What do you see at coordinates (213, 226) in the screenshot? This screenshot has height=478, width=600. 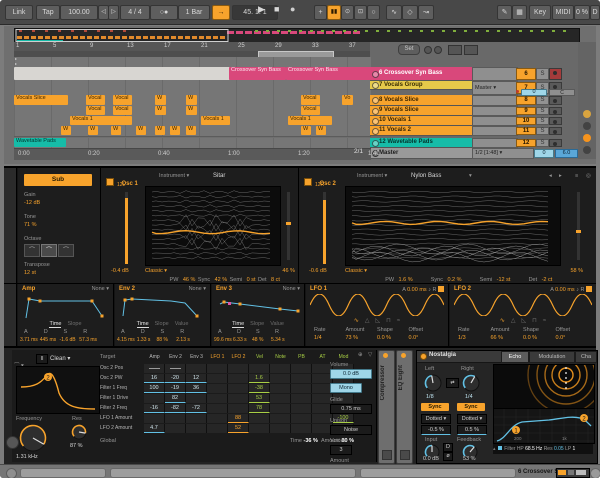 I see `osc1-wavetable-display` at bounding box center [213, 226].